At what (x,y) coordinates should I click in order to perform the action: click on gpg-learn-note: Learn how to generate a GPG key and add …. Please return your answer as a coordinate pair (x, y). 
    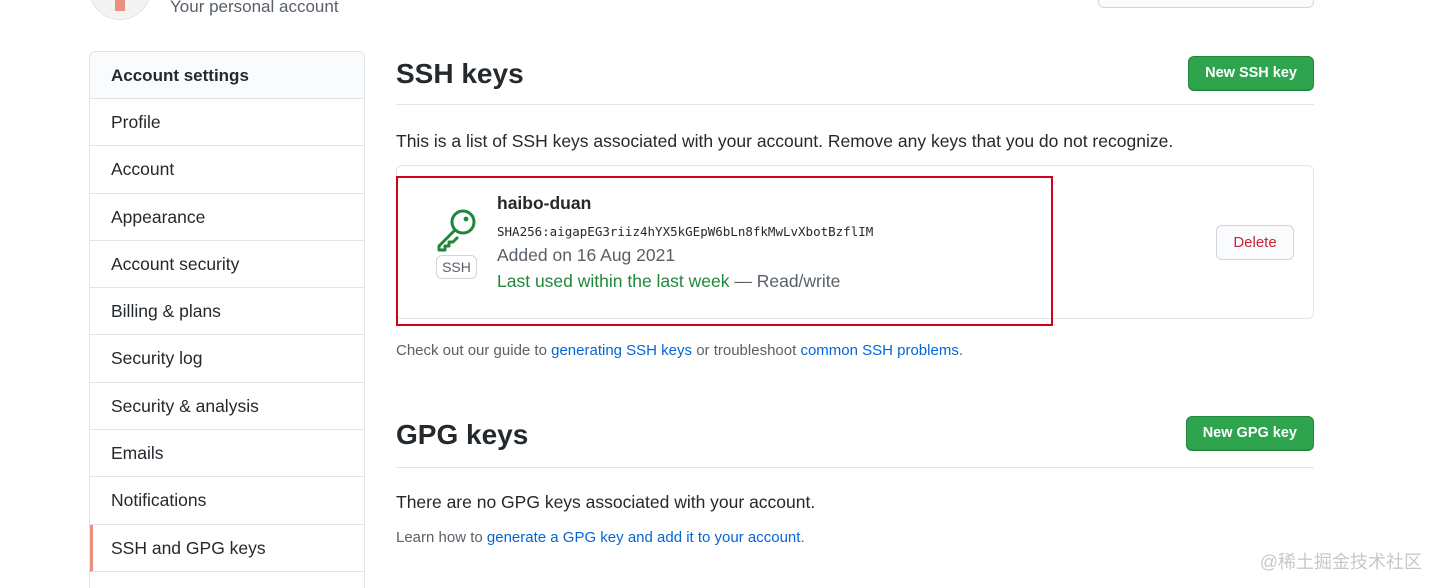
    Looking at the image, I should click on (600, 537).